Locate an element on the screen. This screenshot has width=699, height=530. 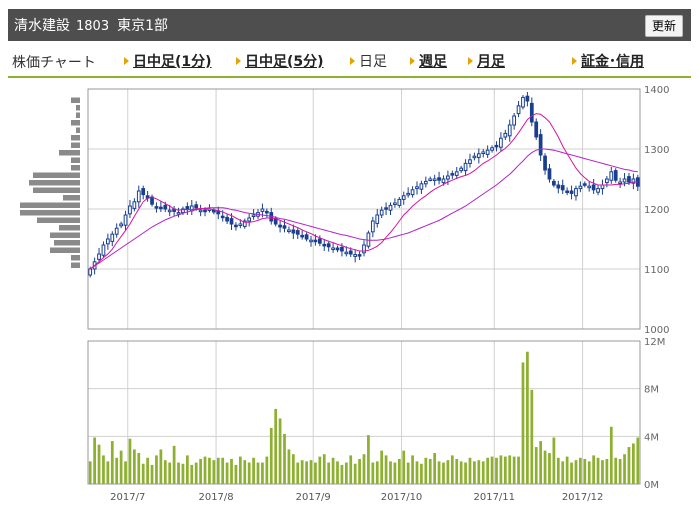
volume-profile is located at coordinates (50, 182).